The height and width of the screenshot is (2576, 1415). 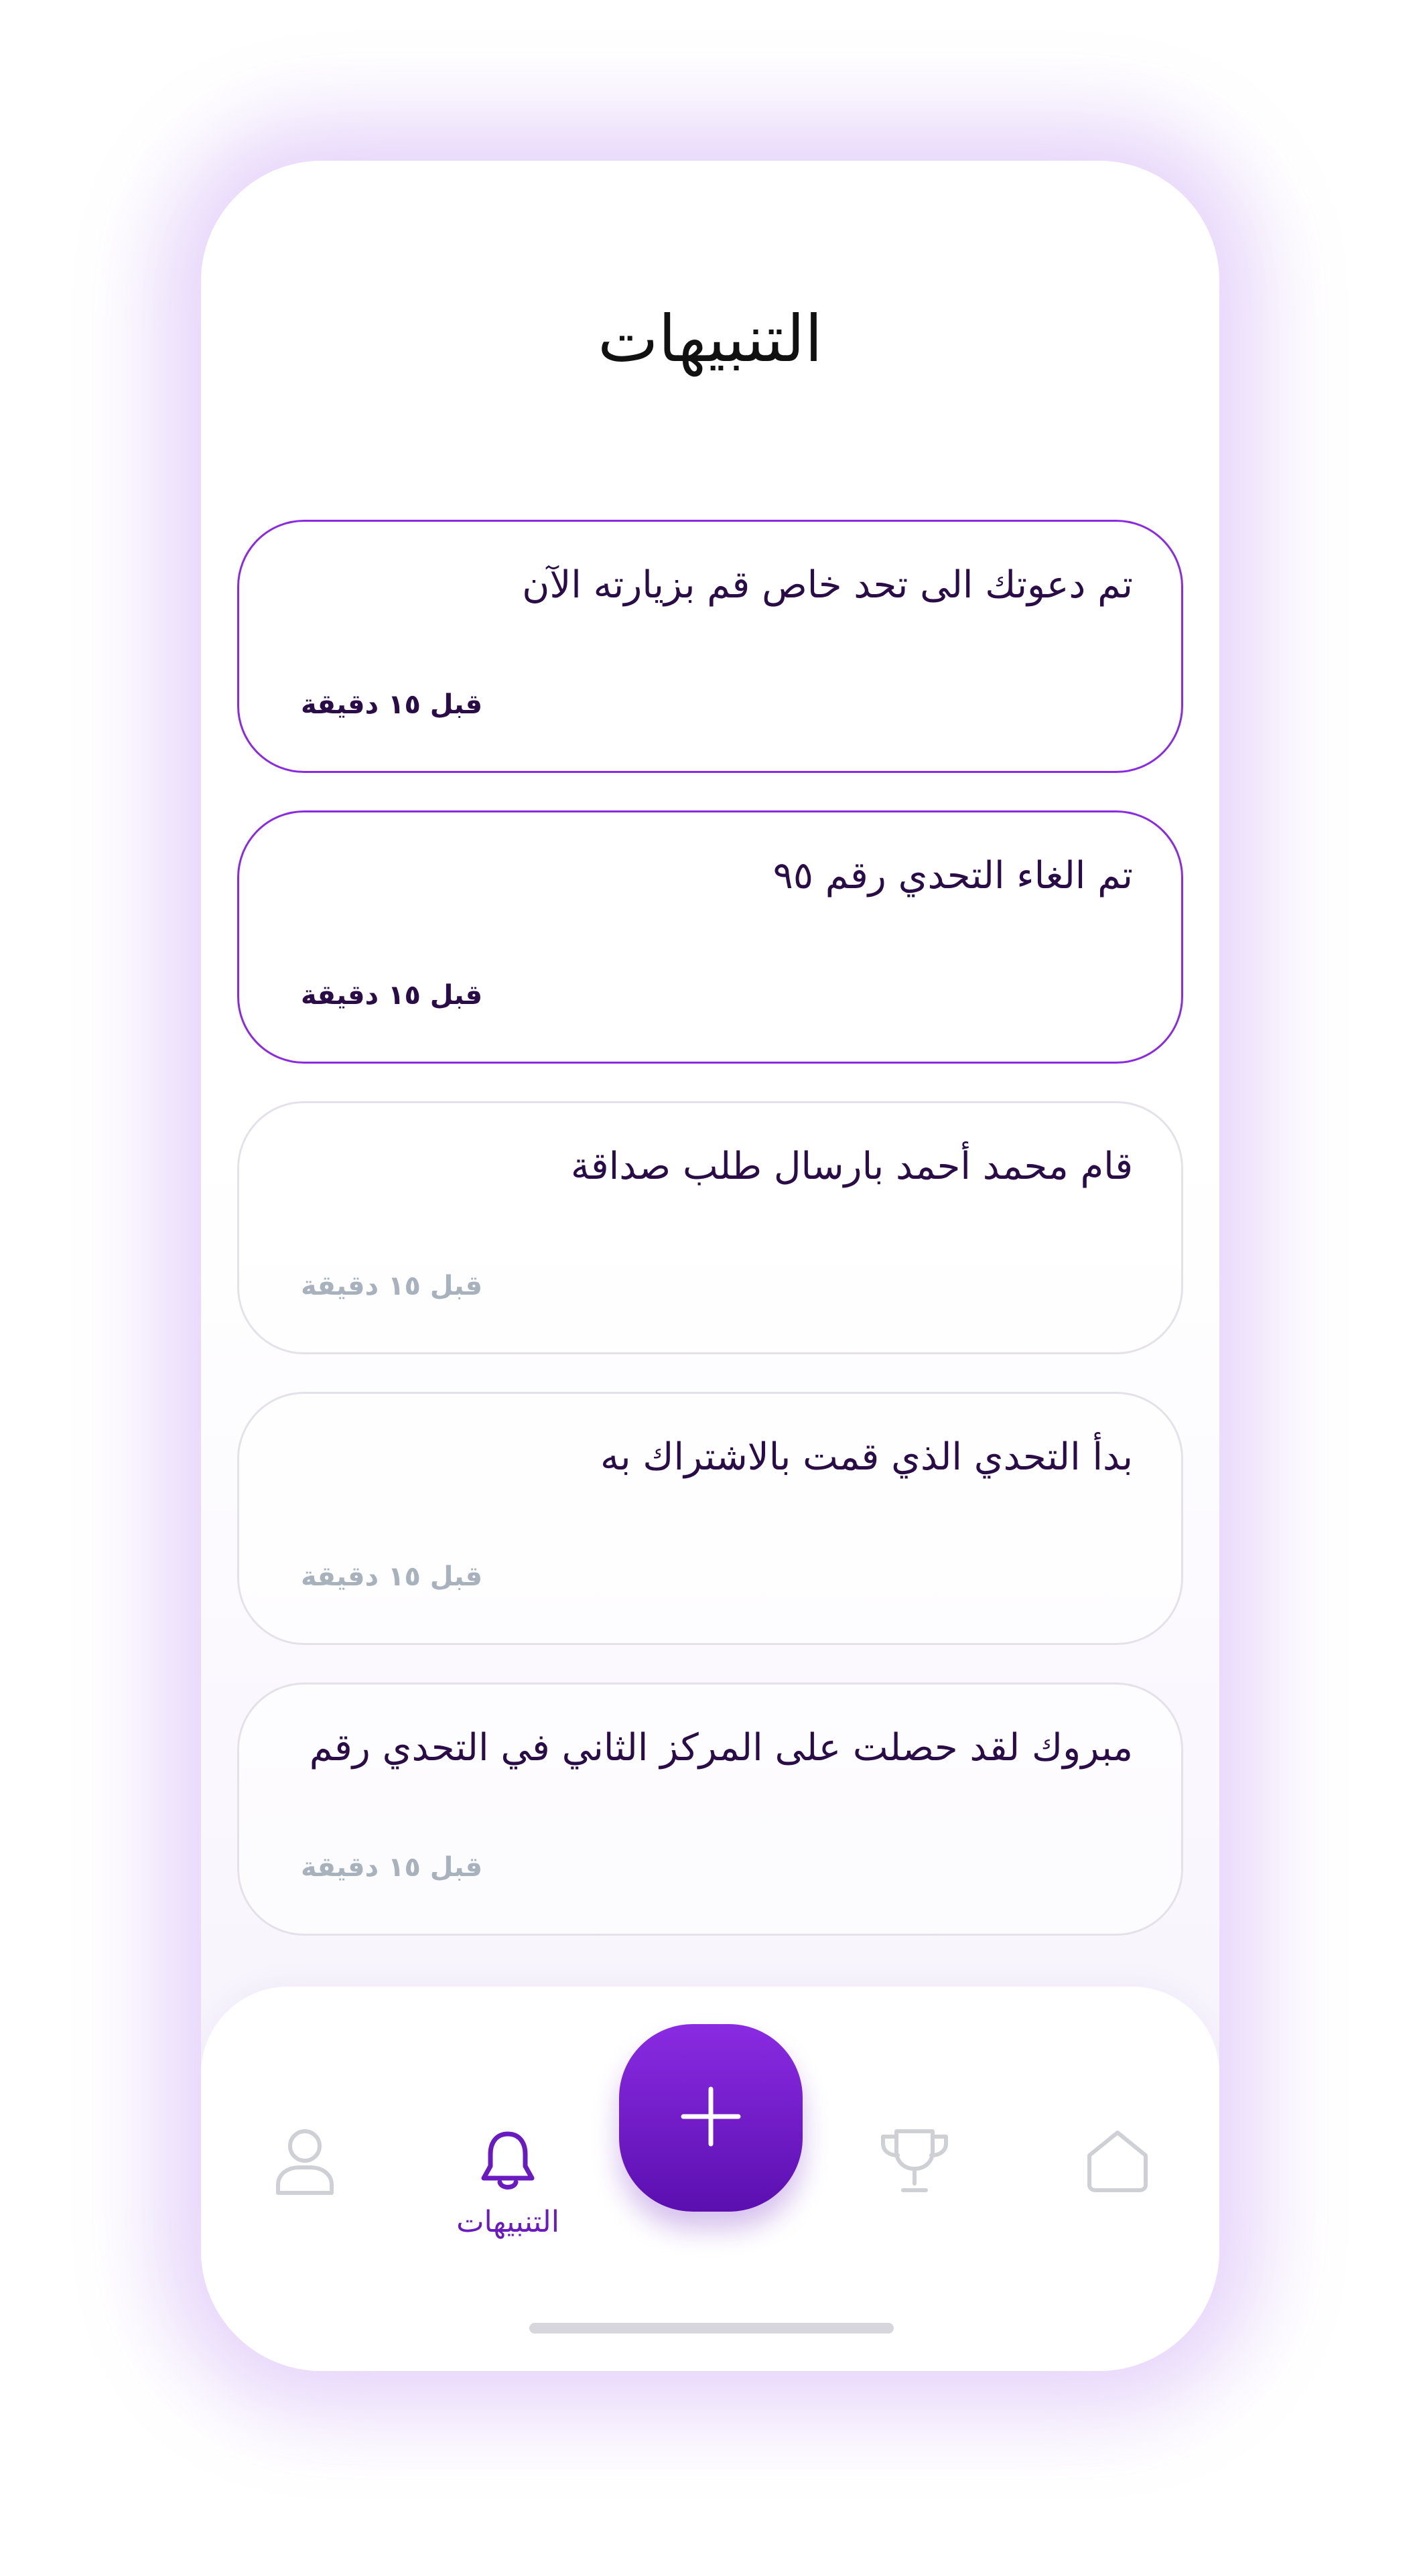 I want to click on home-icon, so click(x=1117, y=2161).